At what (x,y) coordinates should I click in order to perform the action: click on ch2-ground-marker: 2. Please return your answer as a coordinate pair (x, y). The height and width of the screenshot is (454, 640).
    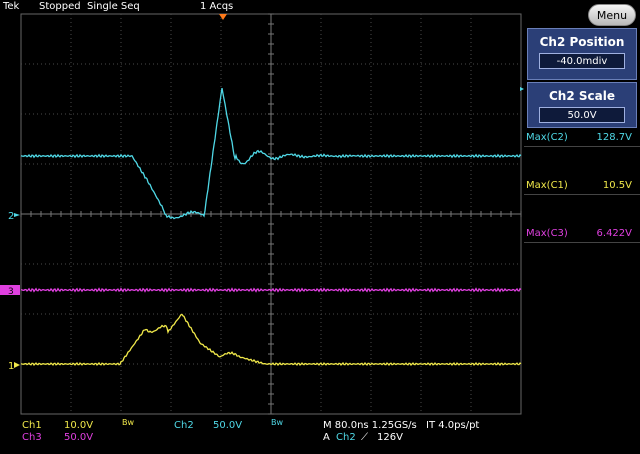
    Looking at the image, I should click on (14, 216).